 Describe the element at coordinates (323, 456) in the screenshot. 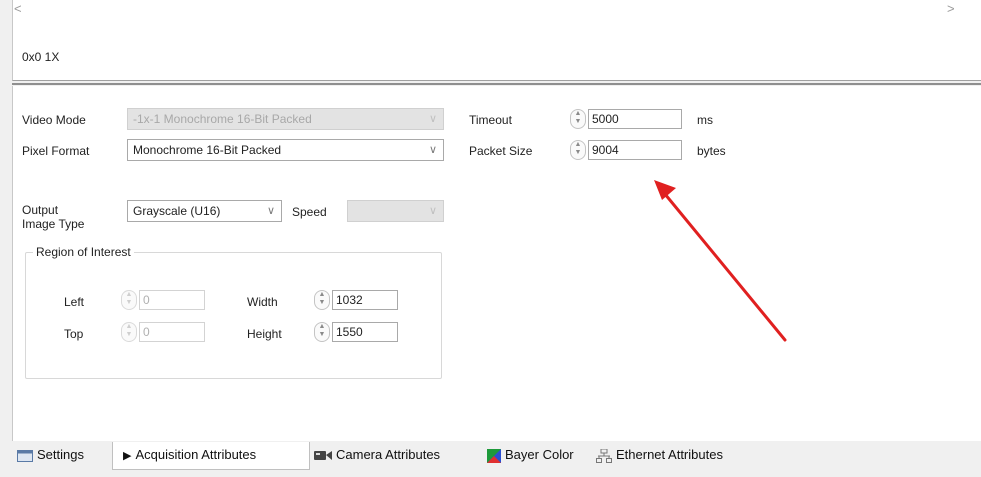

I see `camera-icon` at that location.